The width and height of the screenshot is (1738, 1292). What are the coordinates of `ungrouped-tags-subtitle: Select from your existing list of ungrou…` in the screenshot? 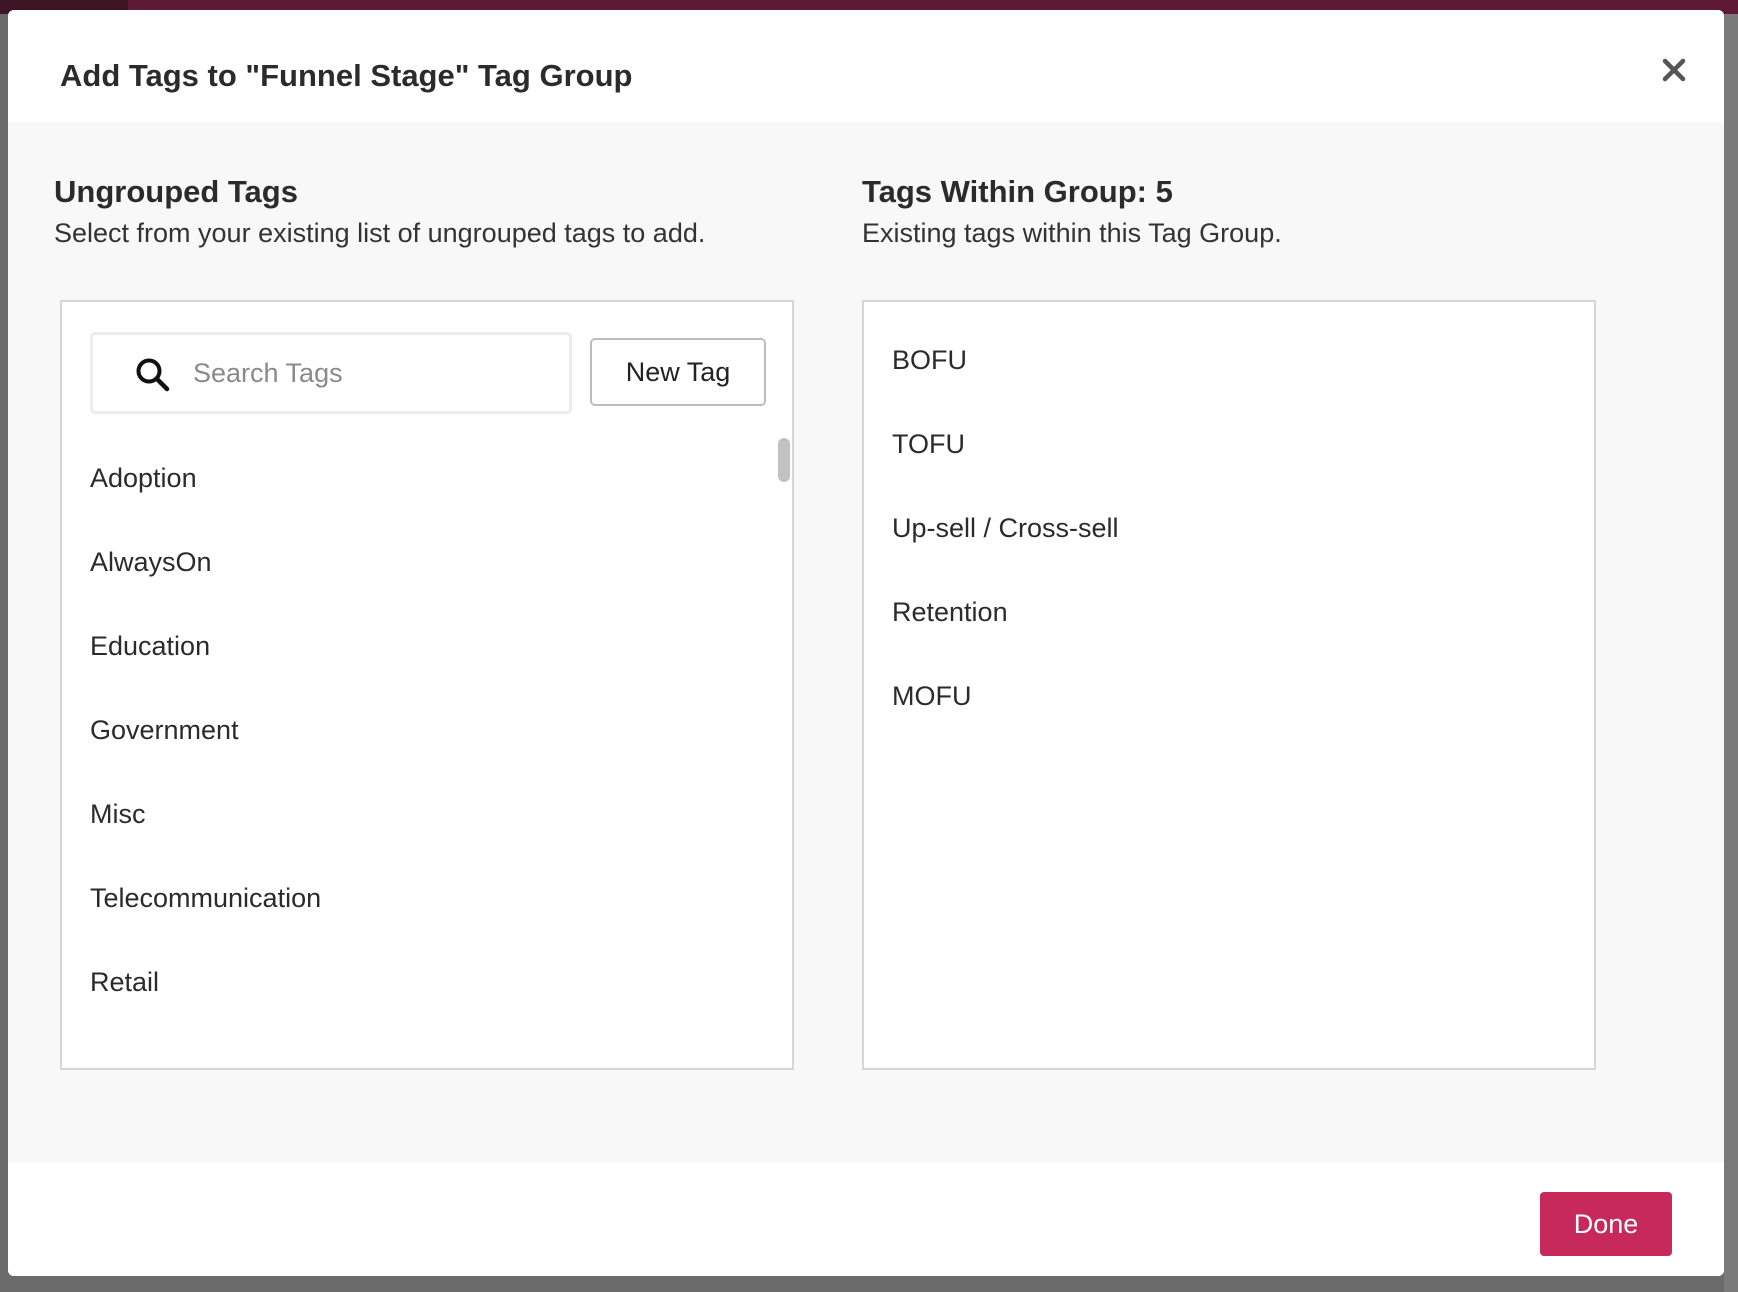 It's located at (380, 233).